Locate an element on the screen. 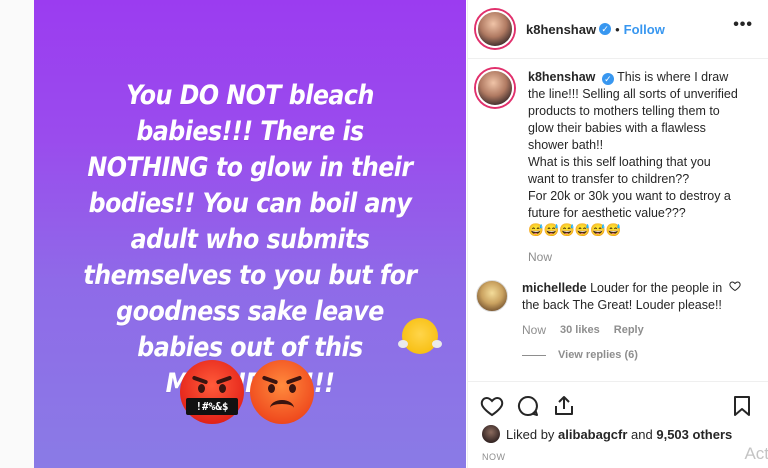  activation-watermark: Act is located at coordinates (756, 453).